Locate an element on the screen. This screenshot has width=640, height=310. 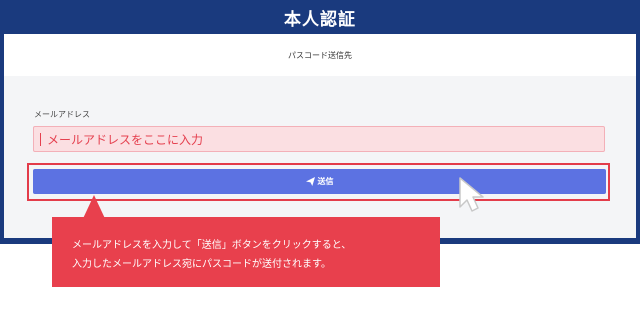
page-title: 本人認証 is located at coordinates (320, 19).